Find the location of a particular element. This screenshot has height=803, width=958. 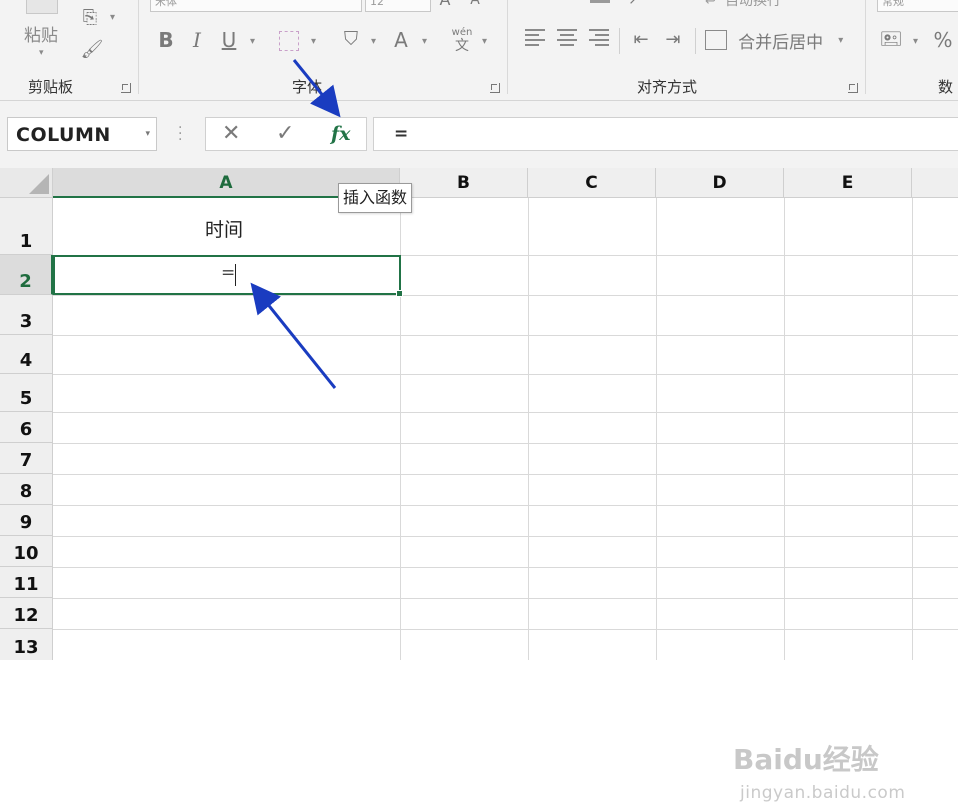

borders-icon is located at coordinates (289, 41).